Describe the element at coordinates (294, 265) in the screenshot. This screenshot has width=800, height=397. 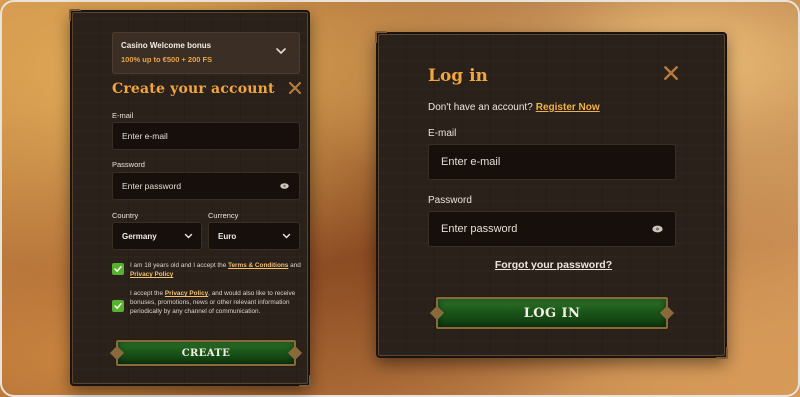
I see `terms-and: and` at that location.